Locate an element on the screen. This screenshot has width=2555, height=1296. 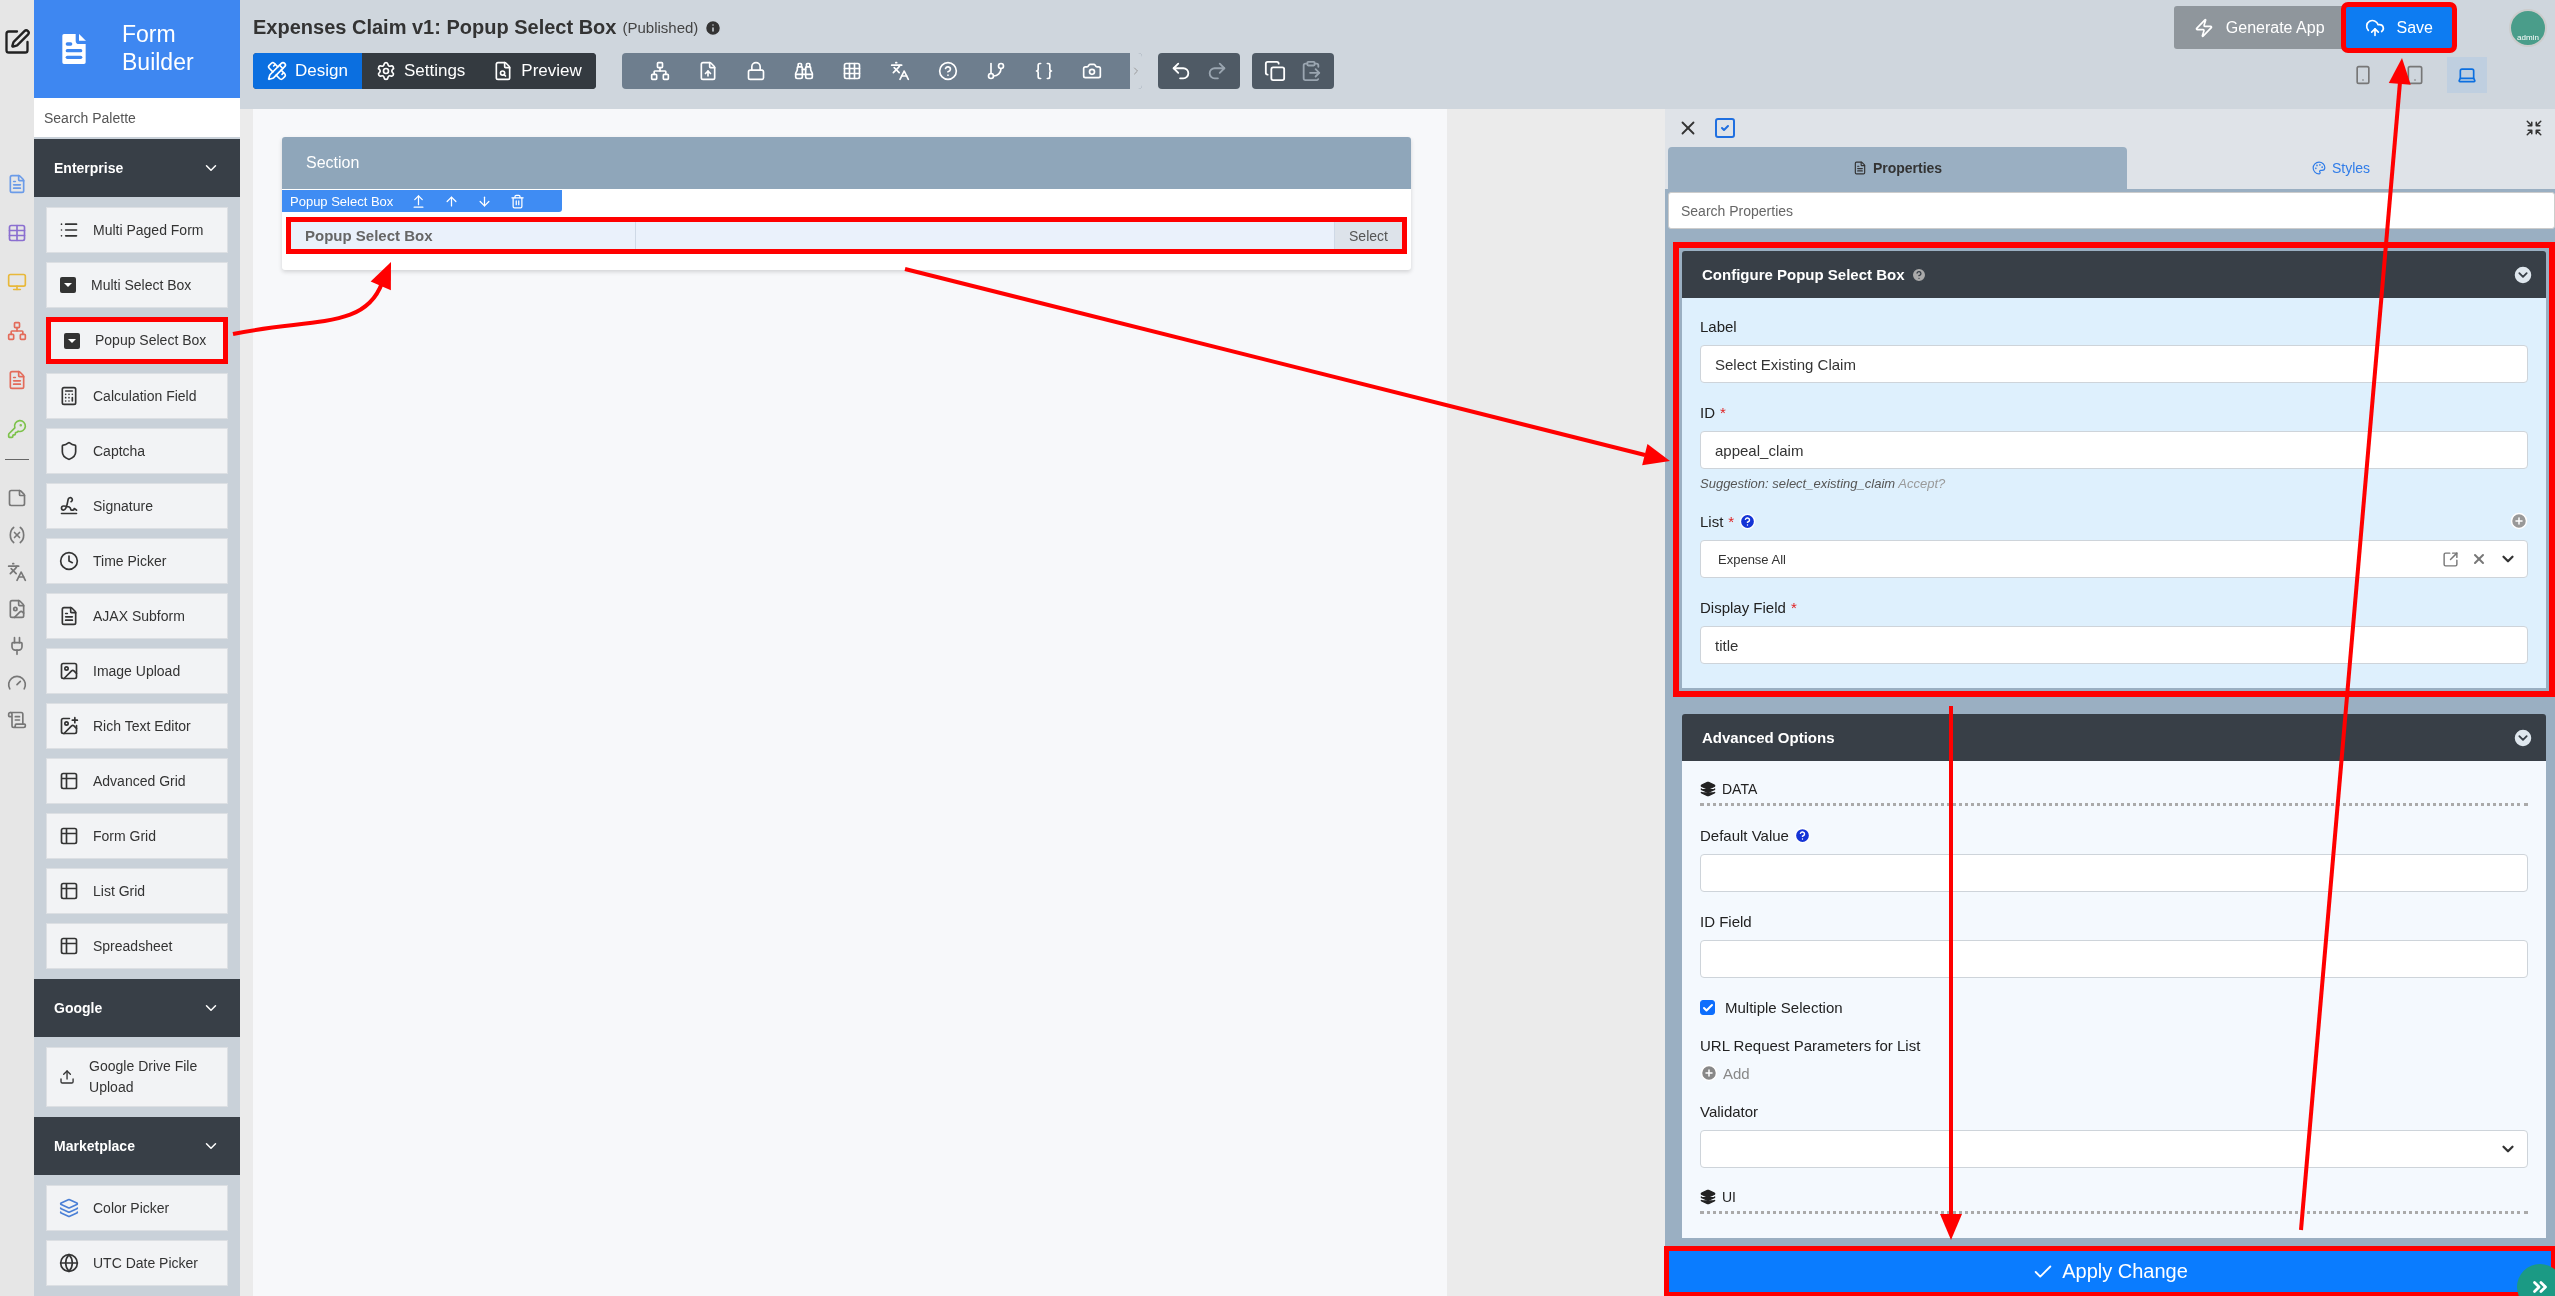
globe-icon is located at coordinates (69, 1263).